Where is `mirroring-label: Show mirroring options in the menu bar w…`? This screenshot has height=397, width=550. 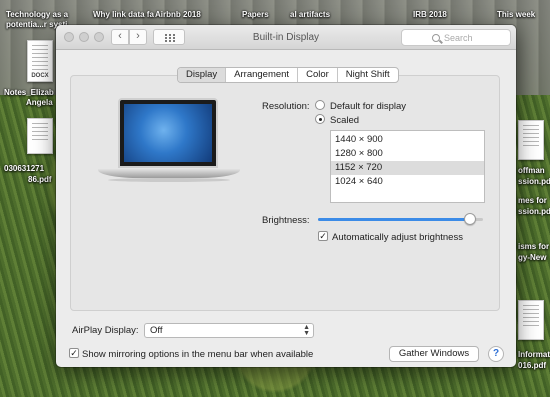
mirroring-label: Show mirroring options in the menu bar w… is located at coordinates (197, 354).